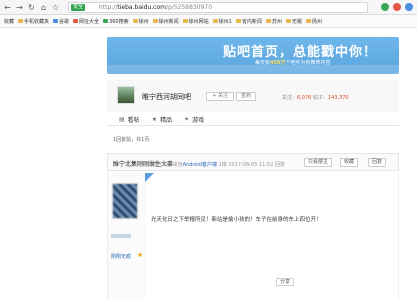 The height and width of the screenshot is (303, 417). I want to click on banner-sub-prefix: 每天有, so click(263, 63).